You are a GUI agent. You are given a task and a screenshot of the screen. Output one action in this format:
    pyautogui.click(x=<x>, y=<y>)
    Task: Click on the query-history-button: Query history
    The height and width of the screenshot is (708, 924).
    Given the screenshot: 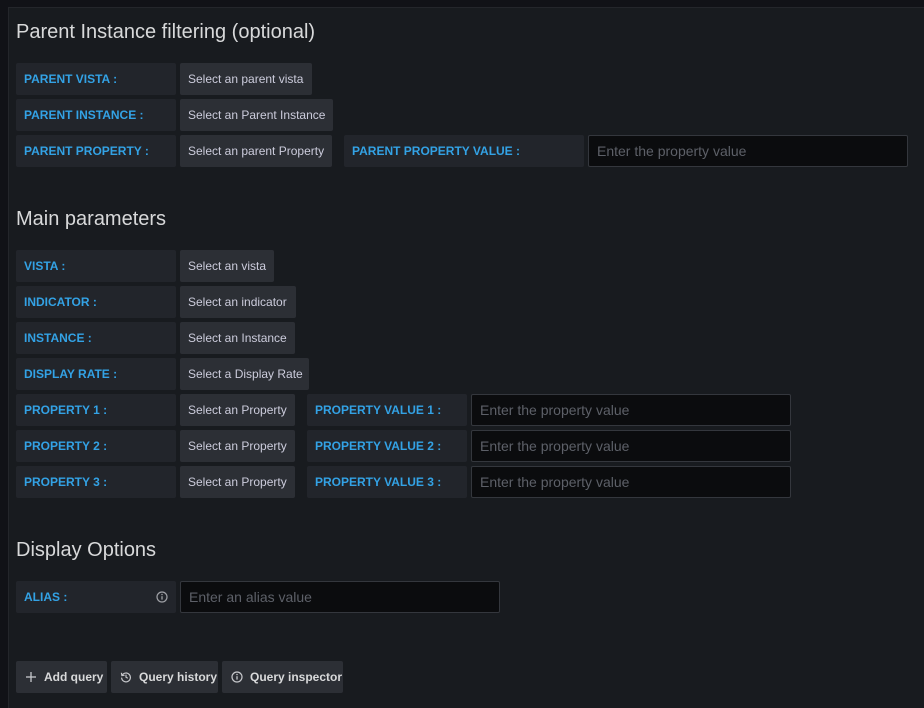 What is the action you would take?
    pyautogui.click(x=164, y=677)
    